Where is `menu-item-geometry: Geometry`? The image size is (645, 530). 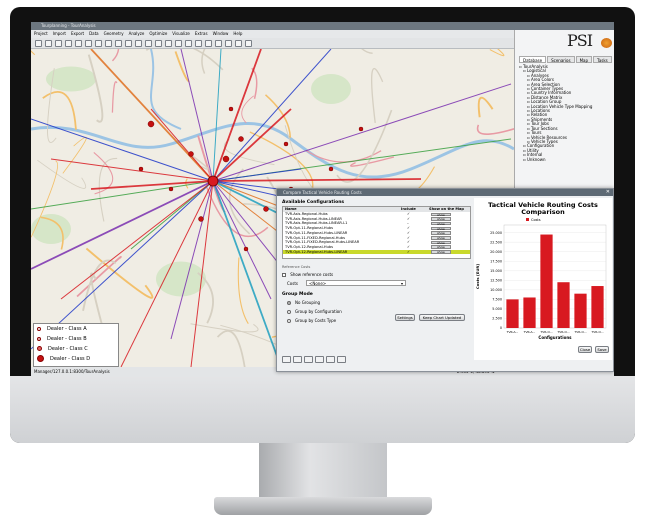 menu-item-geometry: Geometry is located at coordinates (114, 33).